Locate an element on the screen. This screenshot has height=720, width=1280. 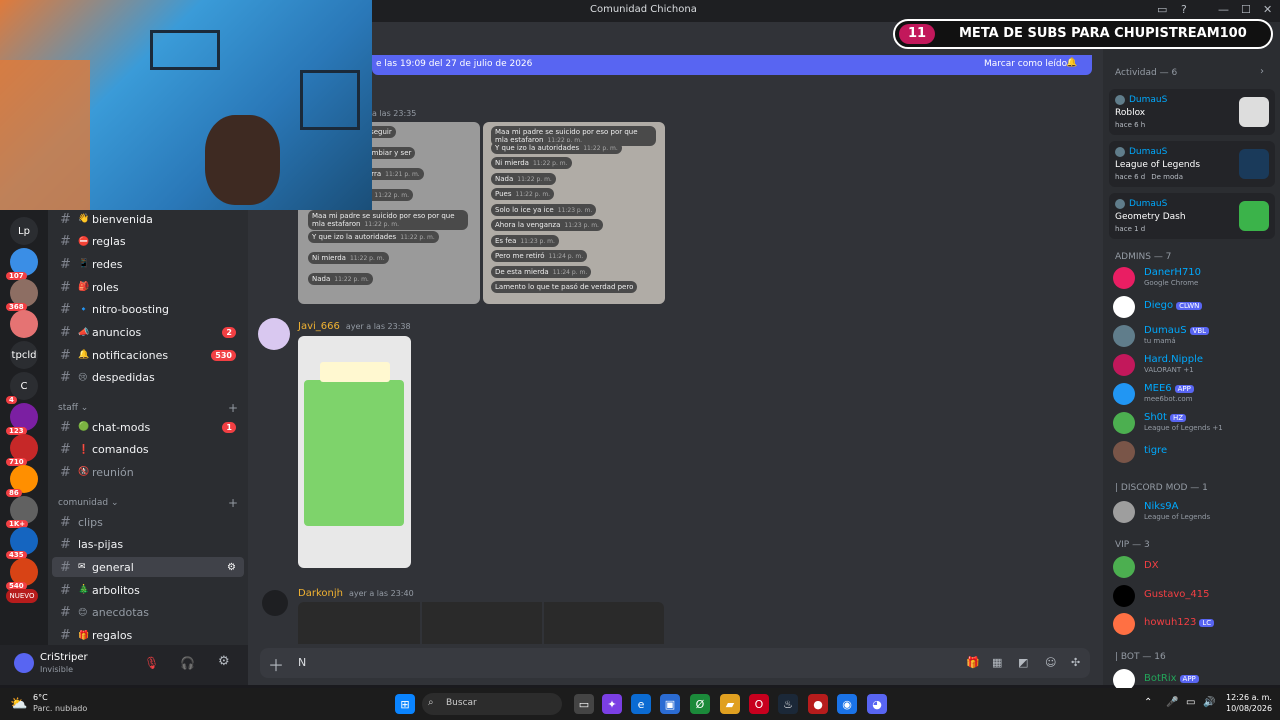
gif-icon: ▦ is located at coordinates (997, 662).